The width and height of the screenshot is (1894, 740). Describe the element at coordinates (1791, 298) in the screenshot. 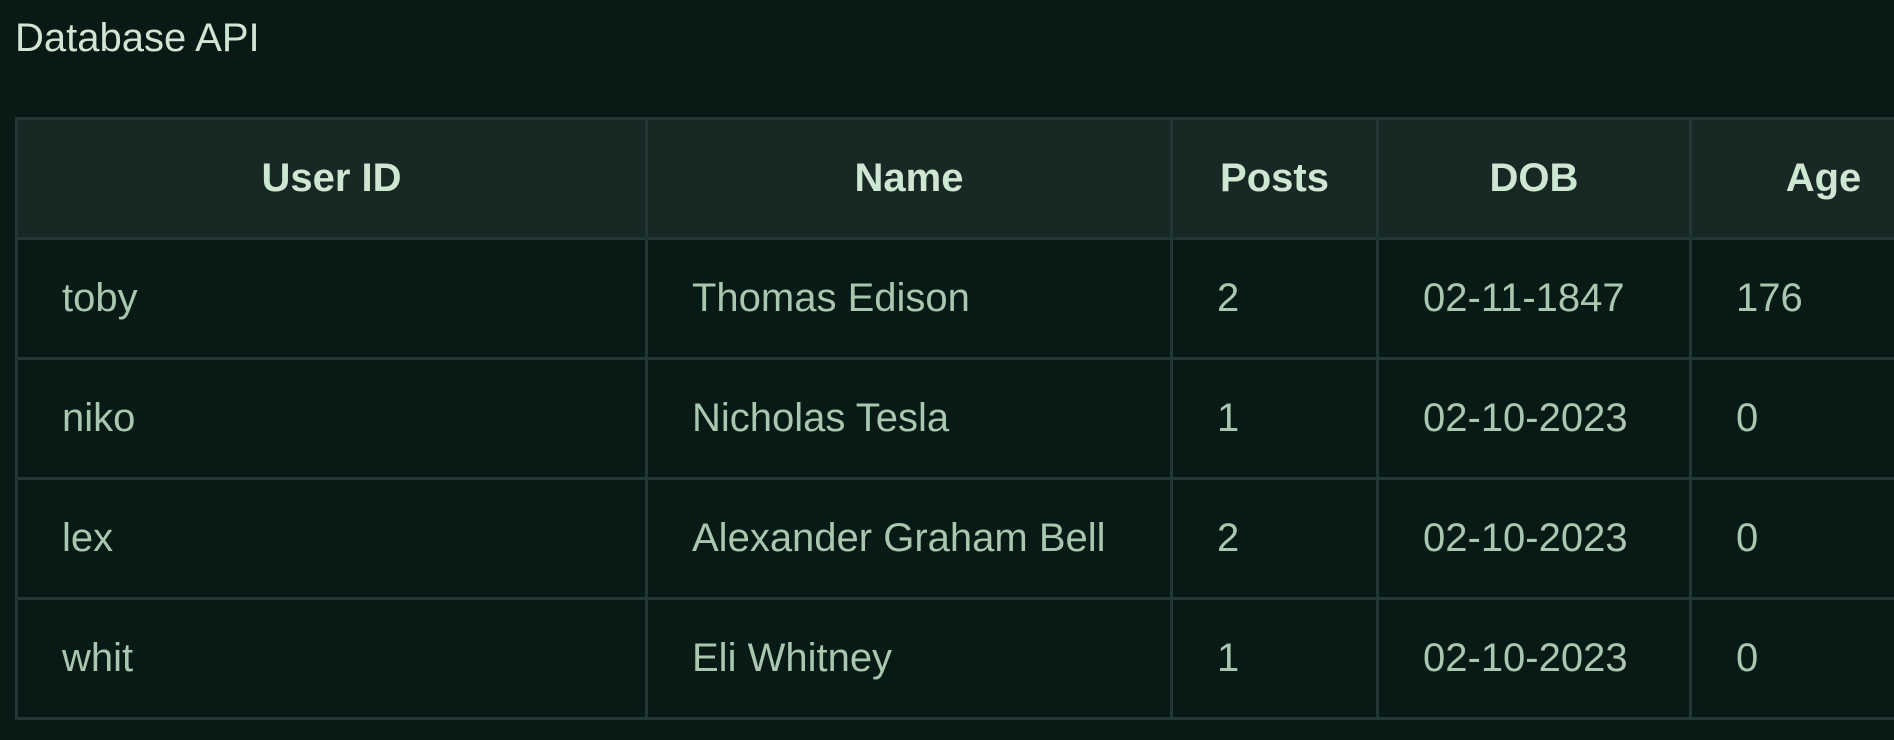

I see `cell-age: 176` at that location.